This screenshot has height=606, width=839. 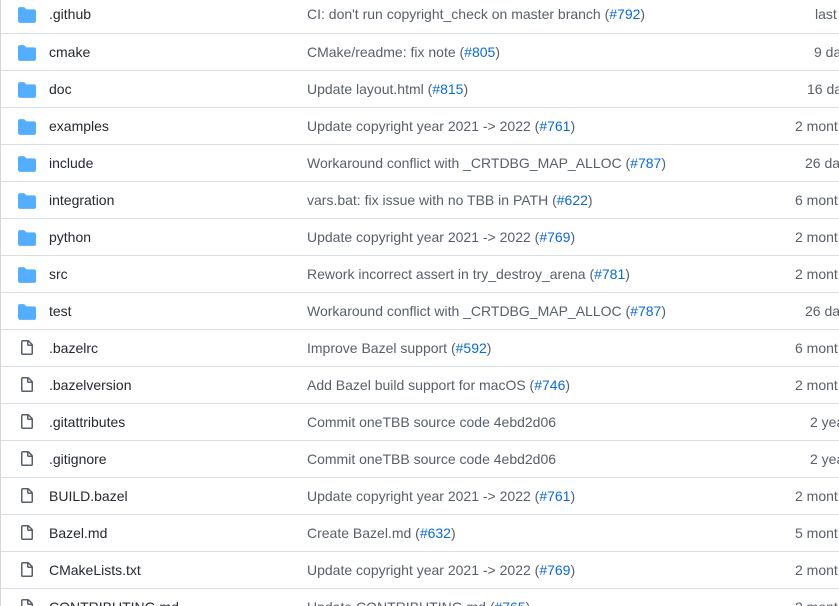 I want to click on file-row: doc Update layout.html (#815) 16 da, so click(x=420, y=88).